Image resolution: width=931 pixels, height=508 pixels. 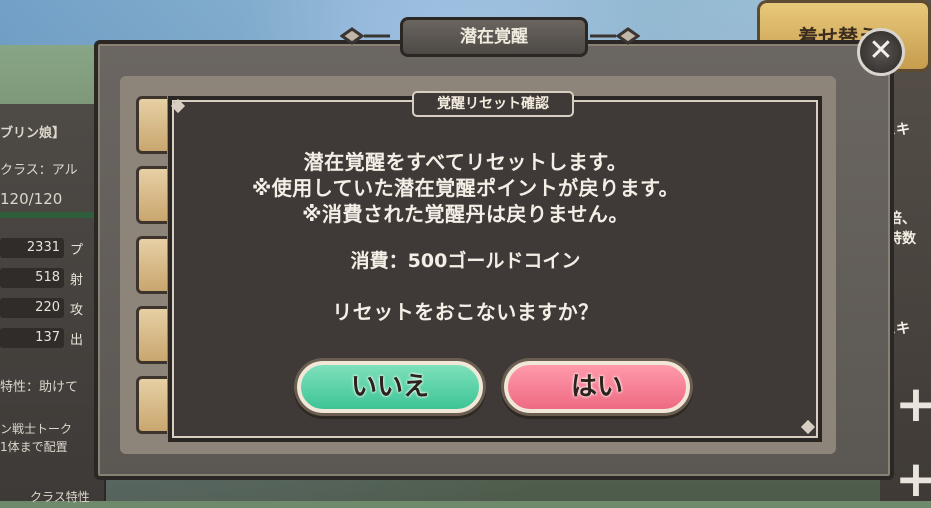 I want to click on unit-trait: 特性：助けて, so click(x=39, y=387).